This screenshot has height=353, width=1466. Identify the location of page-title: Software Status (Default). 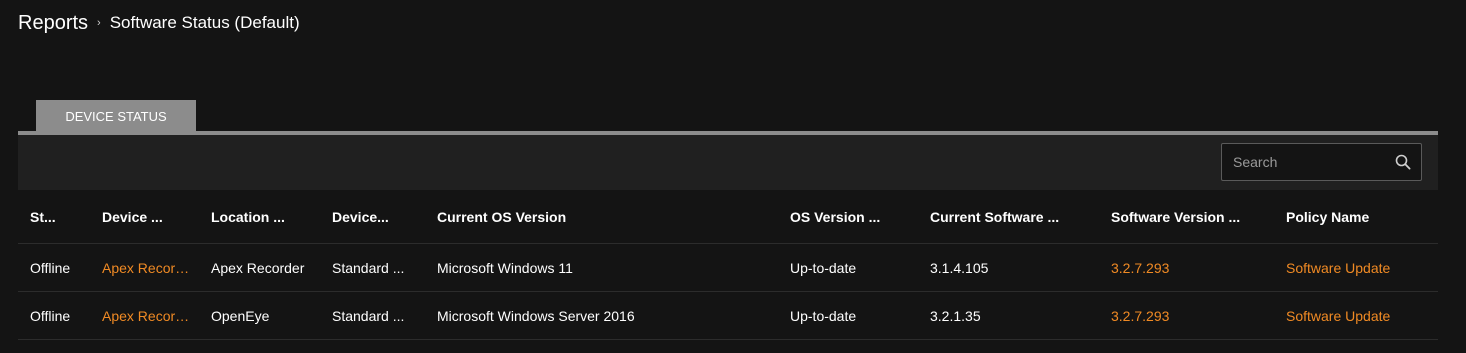
(204, 22).